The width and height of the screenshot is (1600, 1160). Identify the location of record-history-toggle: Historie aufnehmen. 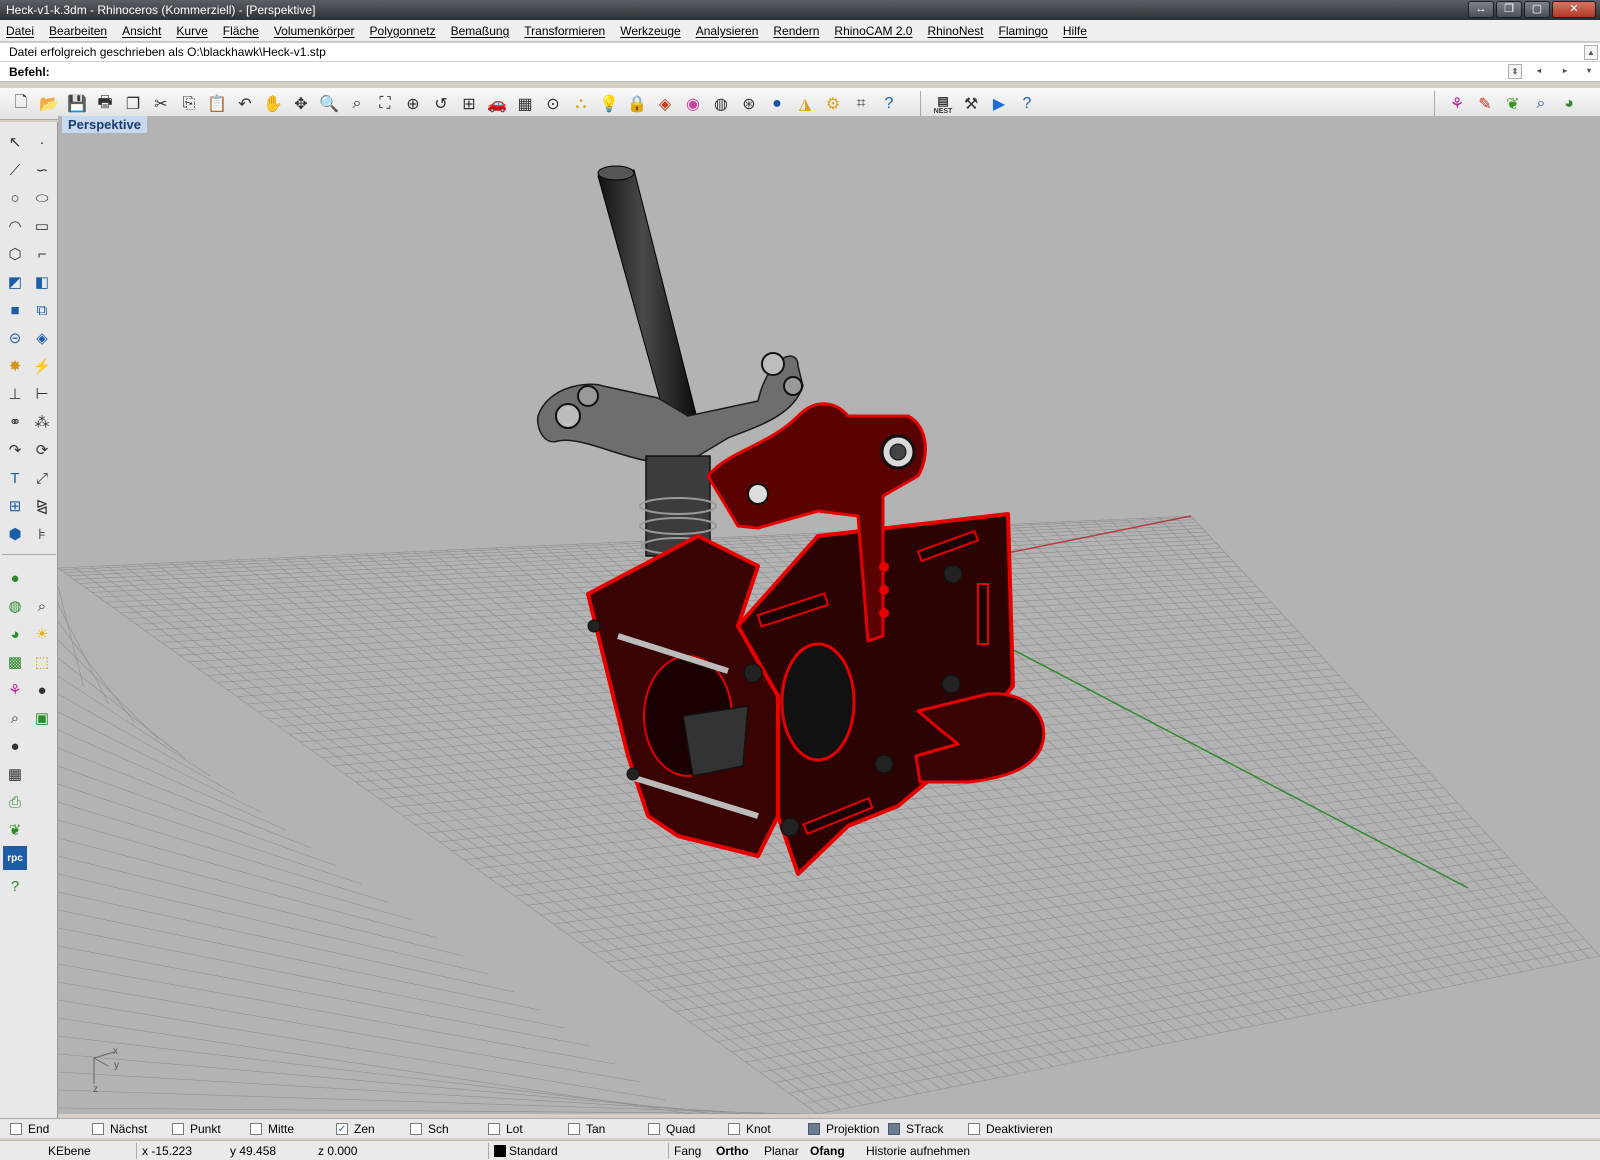
(918, 1151).